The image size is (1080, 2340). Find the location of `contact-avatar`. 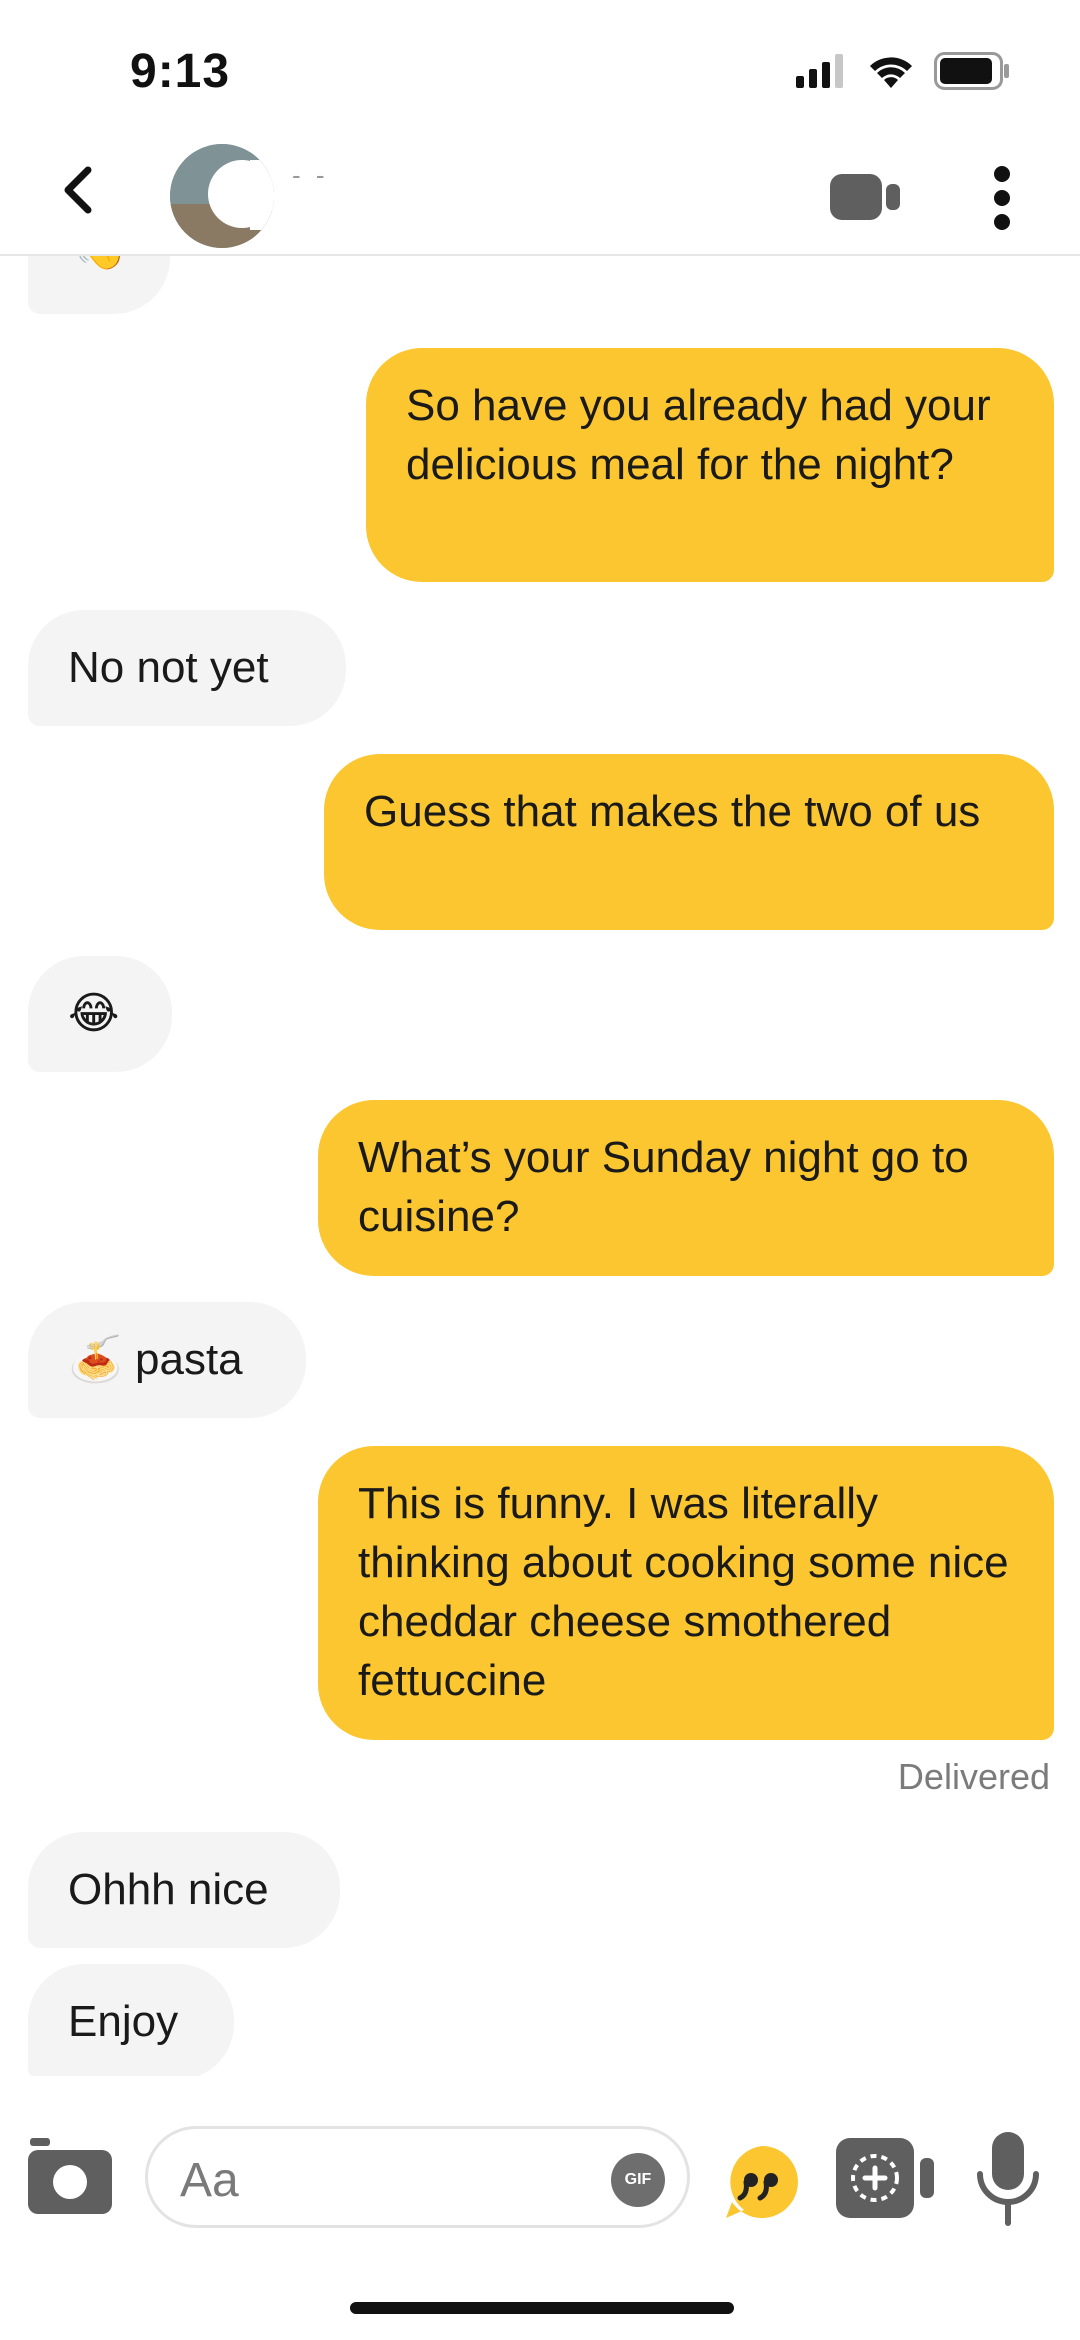

contact-avatar is located at coordinates (222, 196).